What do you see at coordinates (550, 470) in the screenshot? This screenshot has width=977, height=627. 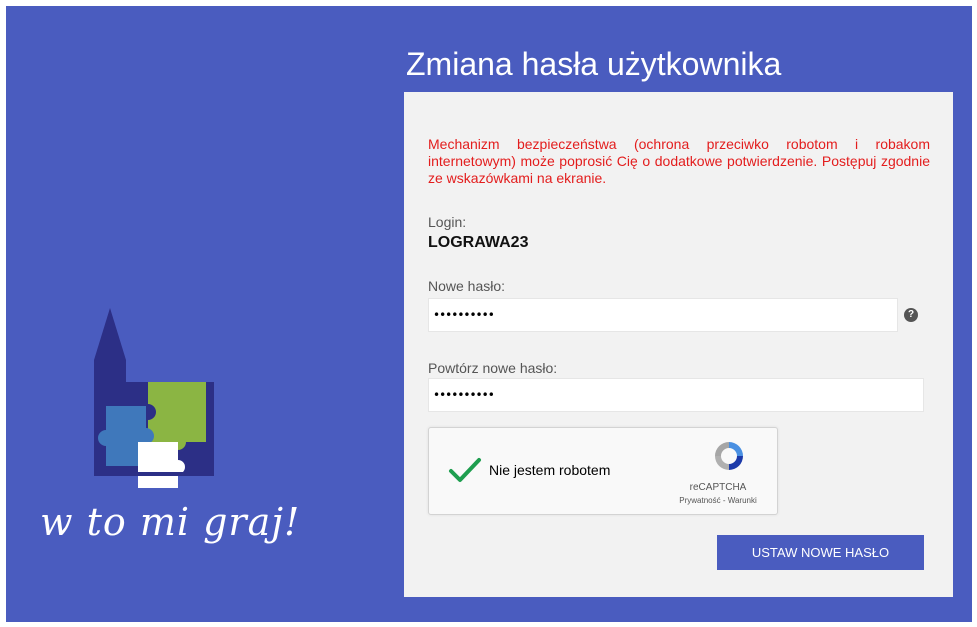 I see `captcha-label: Nie jestem robotem` at bounding box center [550, 470].